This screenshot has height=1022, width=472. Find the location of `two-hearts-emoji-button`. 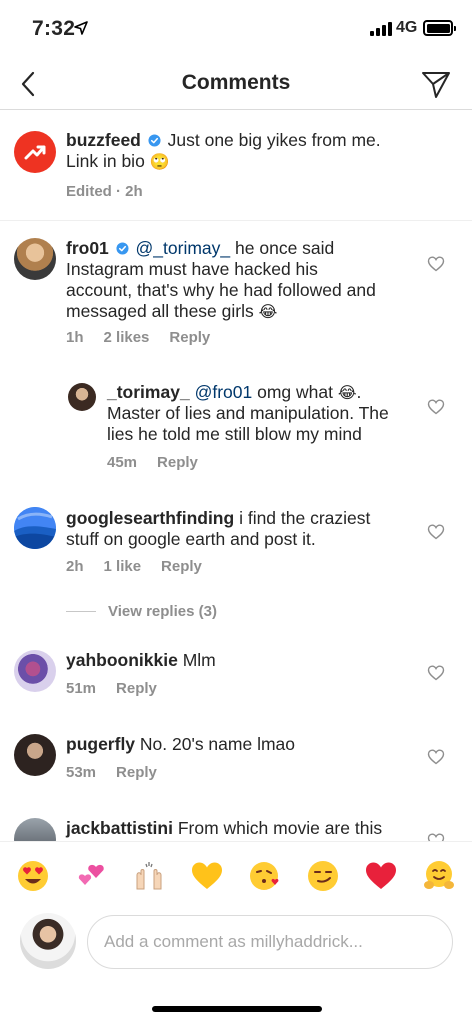

two-hearts-emoji-button is located at coordinates (91, 876).